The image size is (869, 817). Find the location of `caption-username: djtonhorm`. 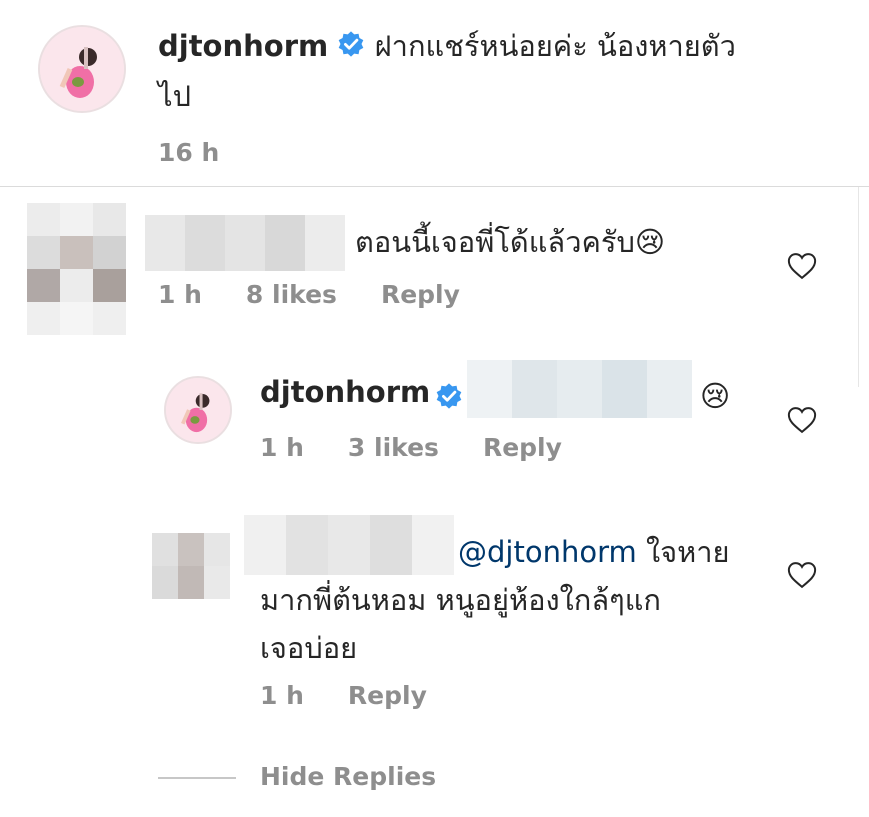

caption-username: djtonhorm is located at coordinates (243, 46).